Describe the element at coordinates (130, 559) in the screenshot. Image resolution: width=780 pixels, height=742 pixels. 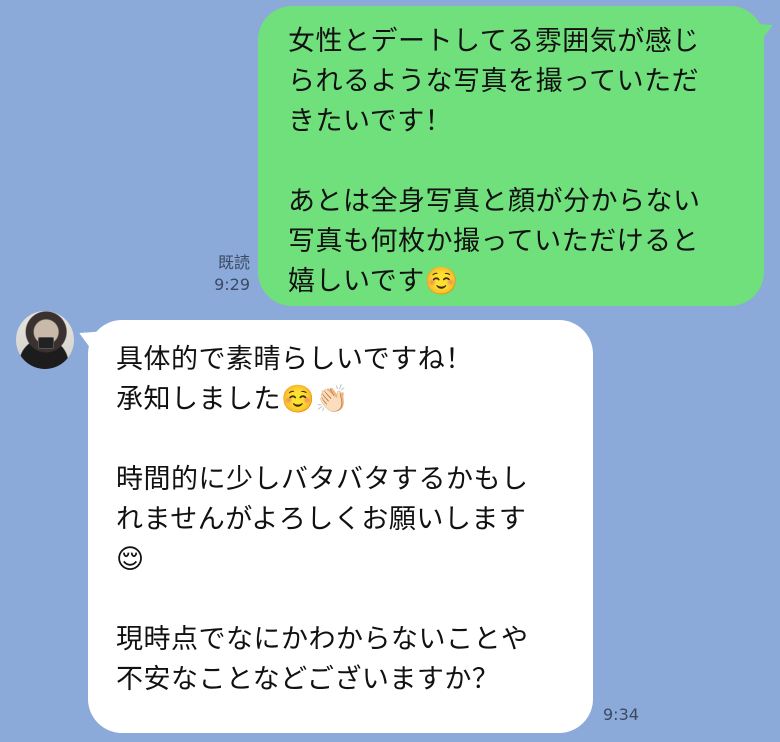
I see `received-line: 😌` at that location.